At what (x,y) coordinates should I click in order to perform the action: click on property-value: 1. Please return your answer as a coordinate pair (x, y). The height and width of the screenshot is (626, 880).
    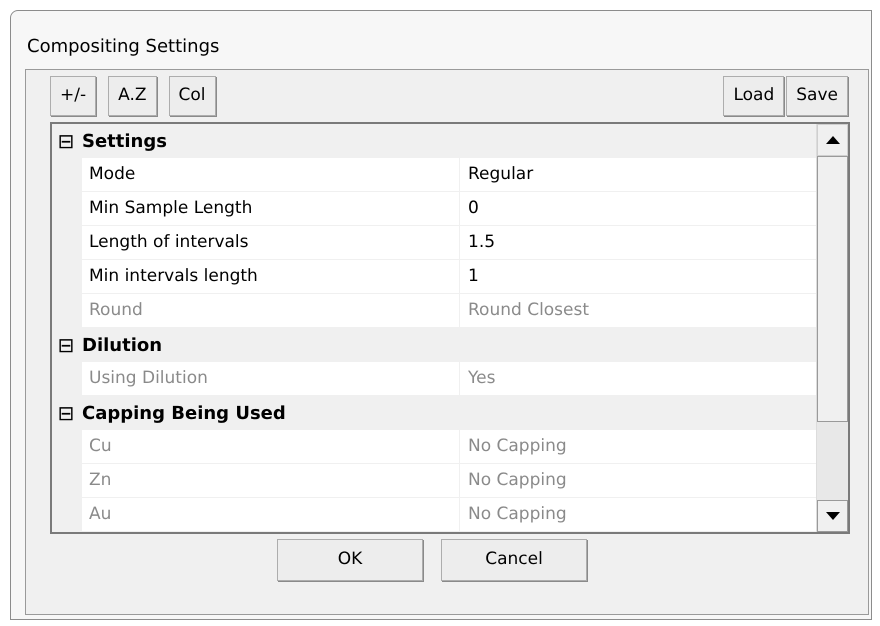
    Looking at the image, I should click on (638, 276).